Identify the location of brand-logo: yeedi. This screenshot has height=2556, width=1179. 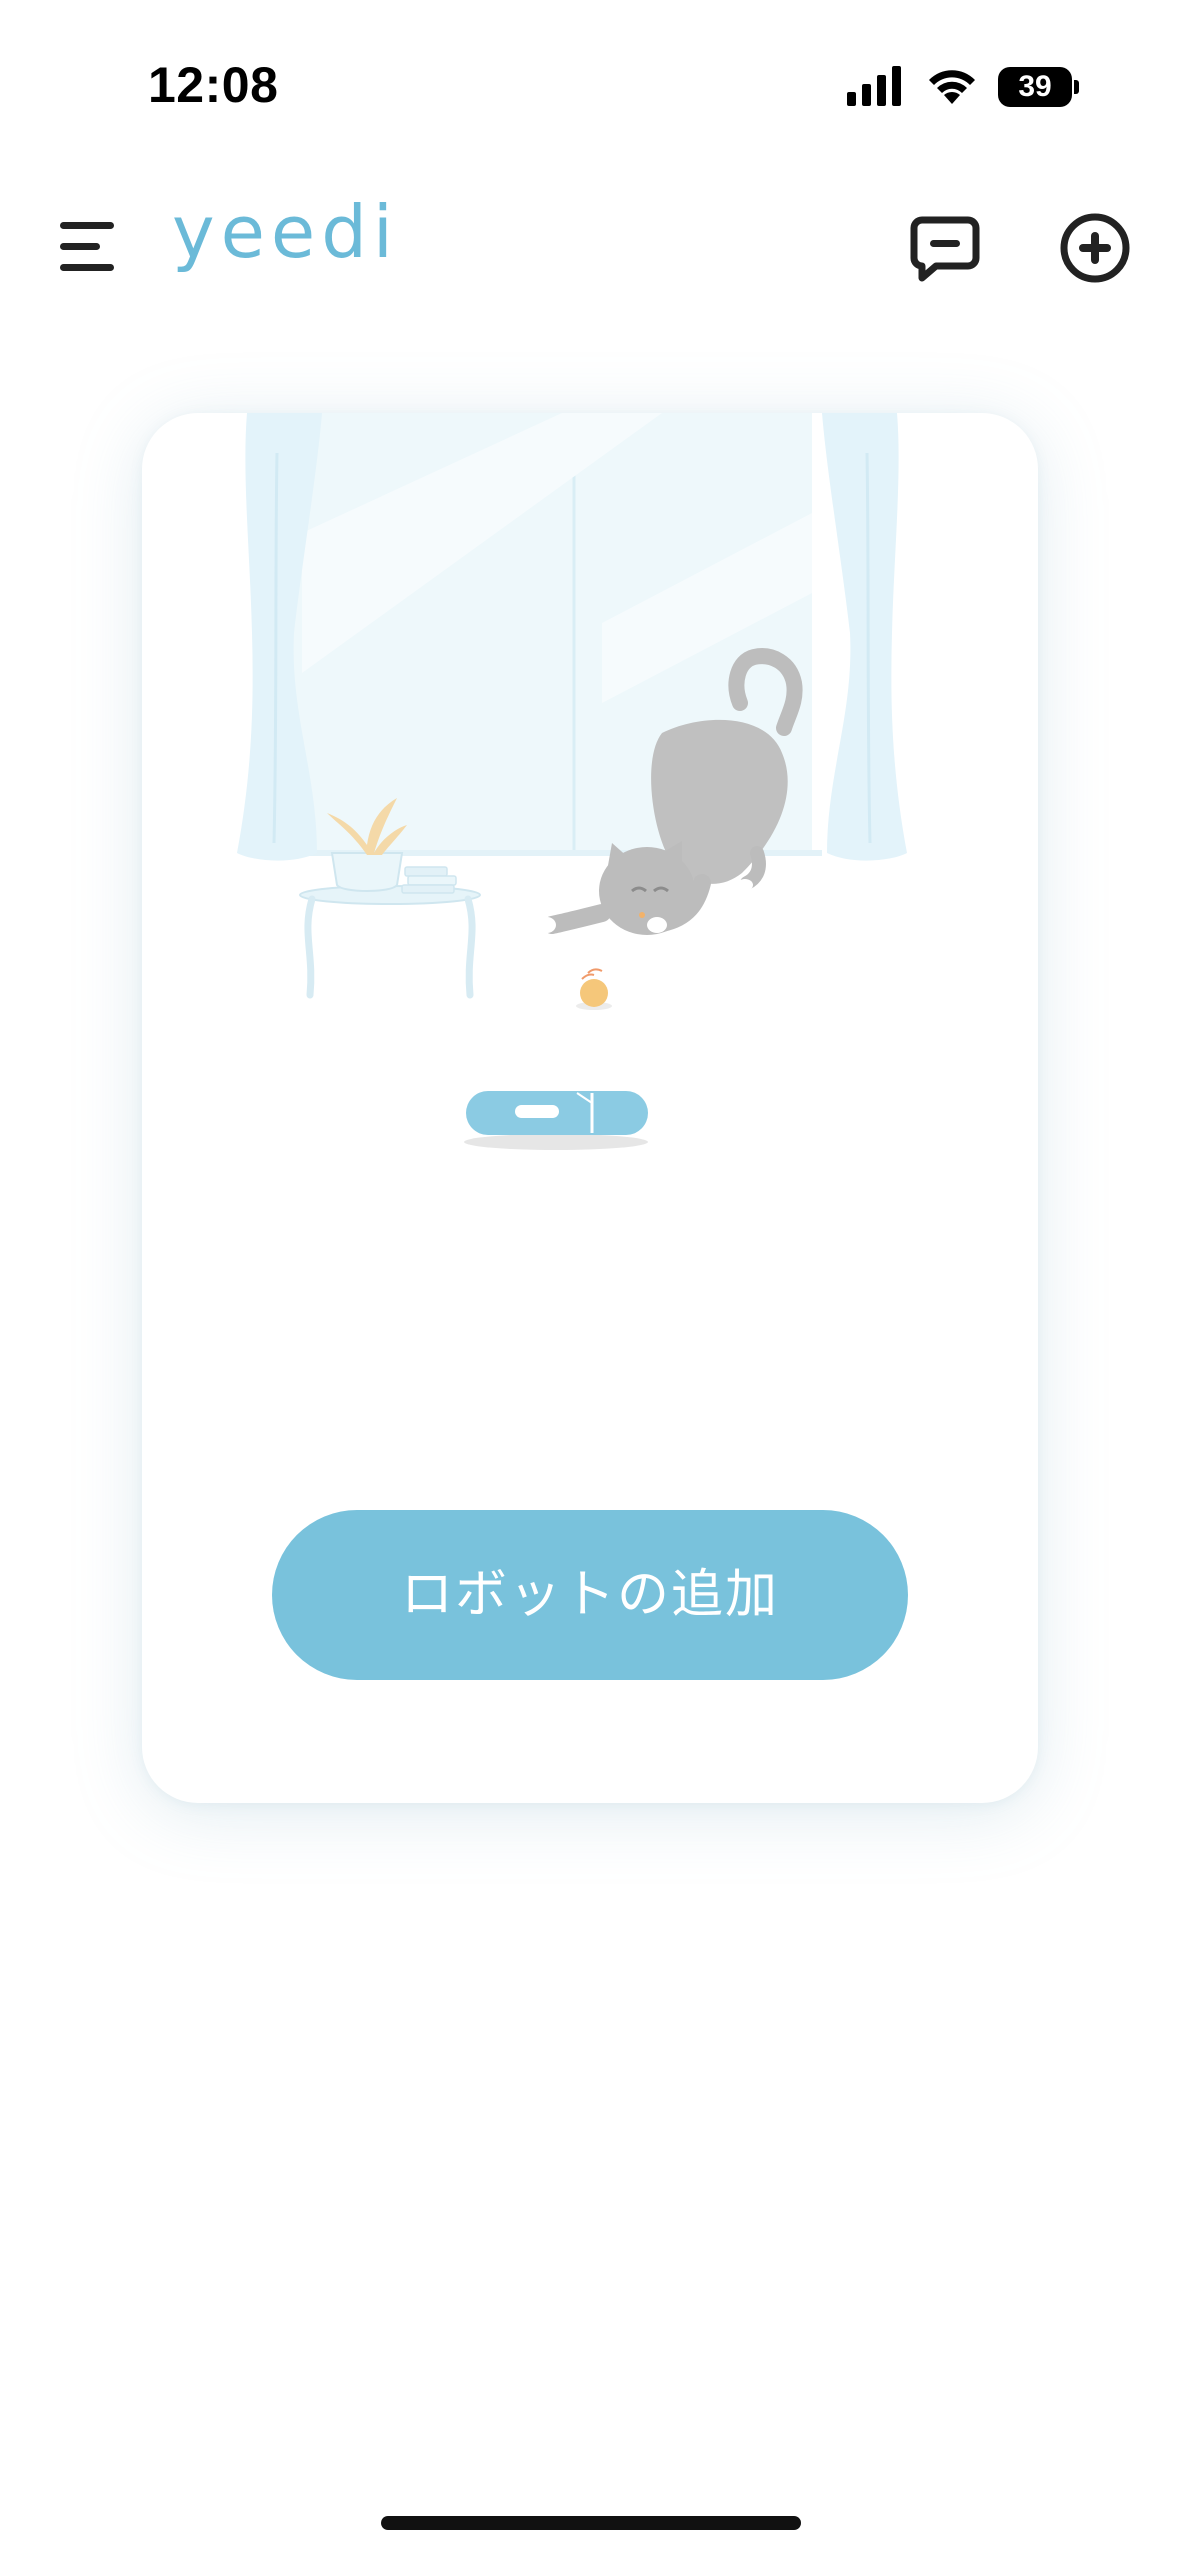
(285, 232).